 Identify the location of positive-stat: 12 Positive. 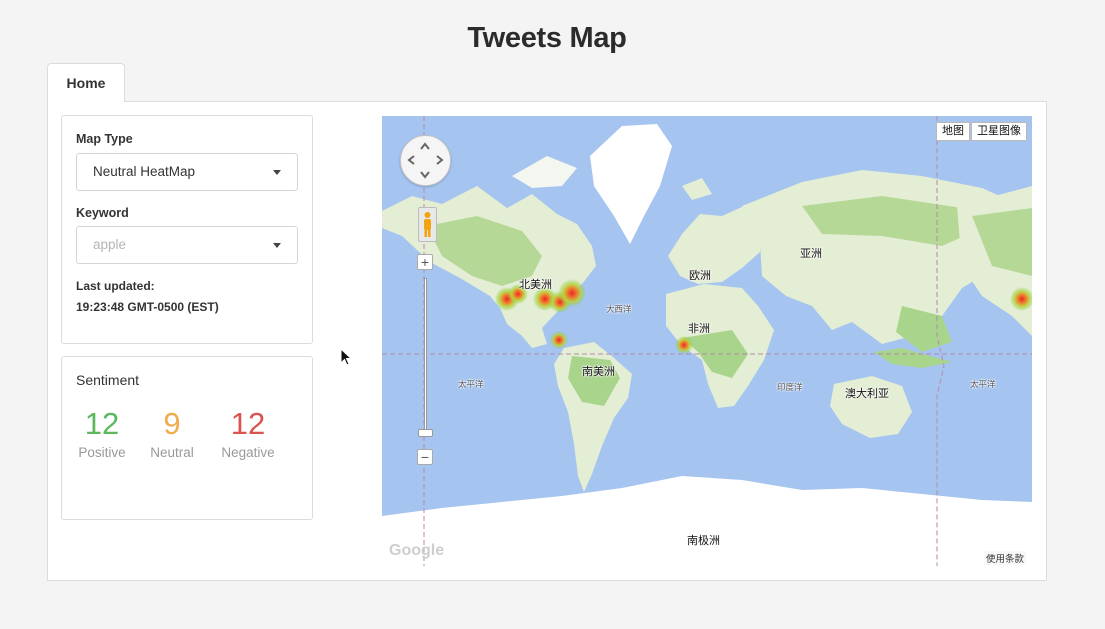
(102, 432).